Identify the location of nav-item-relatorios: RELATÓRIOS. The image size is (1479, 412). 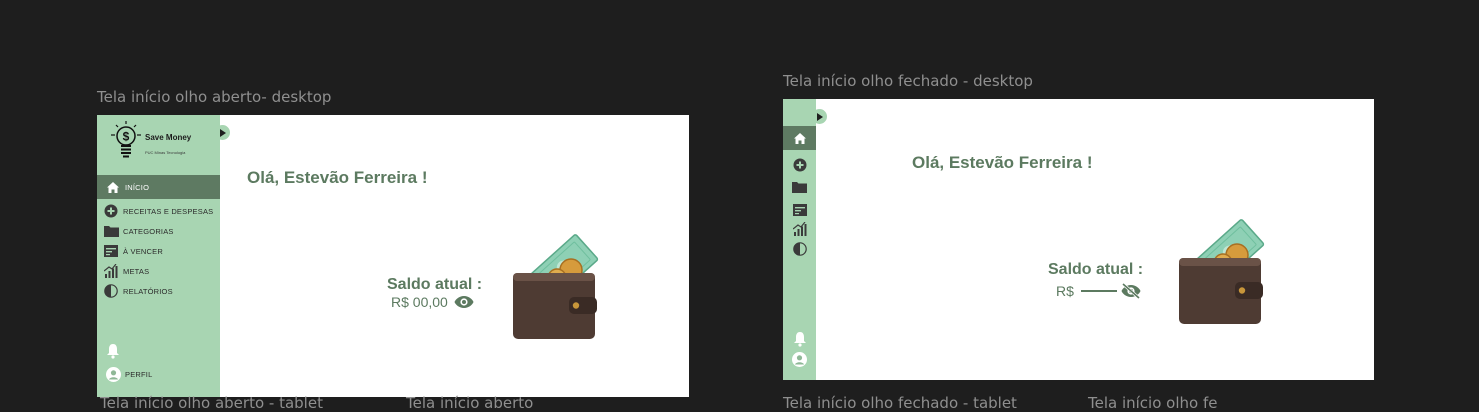
(158, 291).